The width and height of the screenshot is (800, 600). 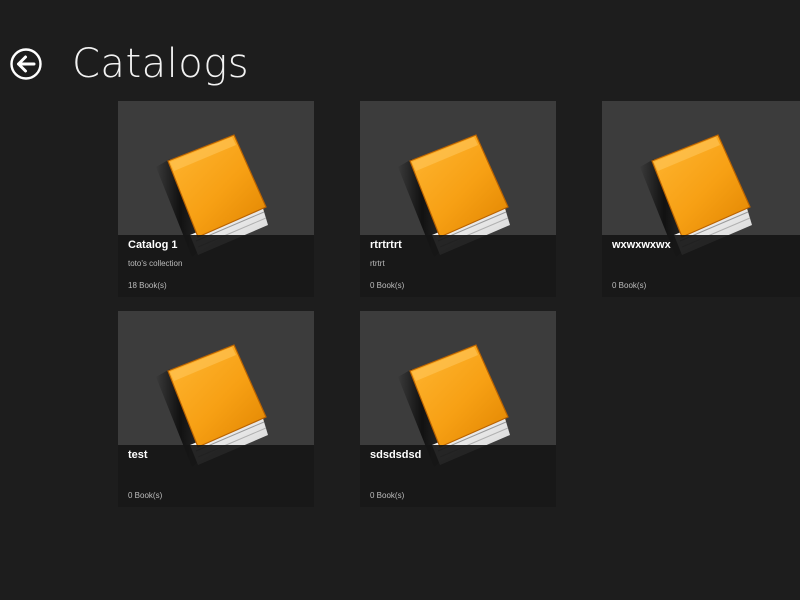 What do you see at coordinates (216, 409) in the screenshot?
I see `catalog-tile-test: test 0 Book(s)` at bounding box center [216, 409].